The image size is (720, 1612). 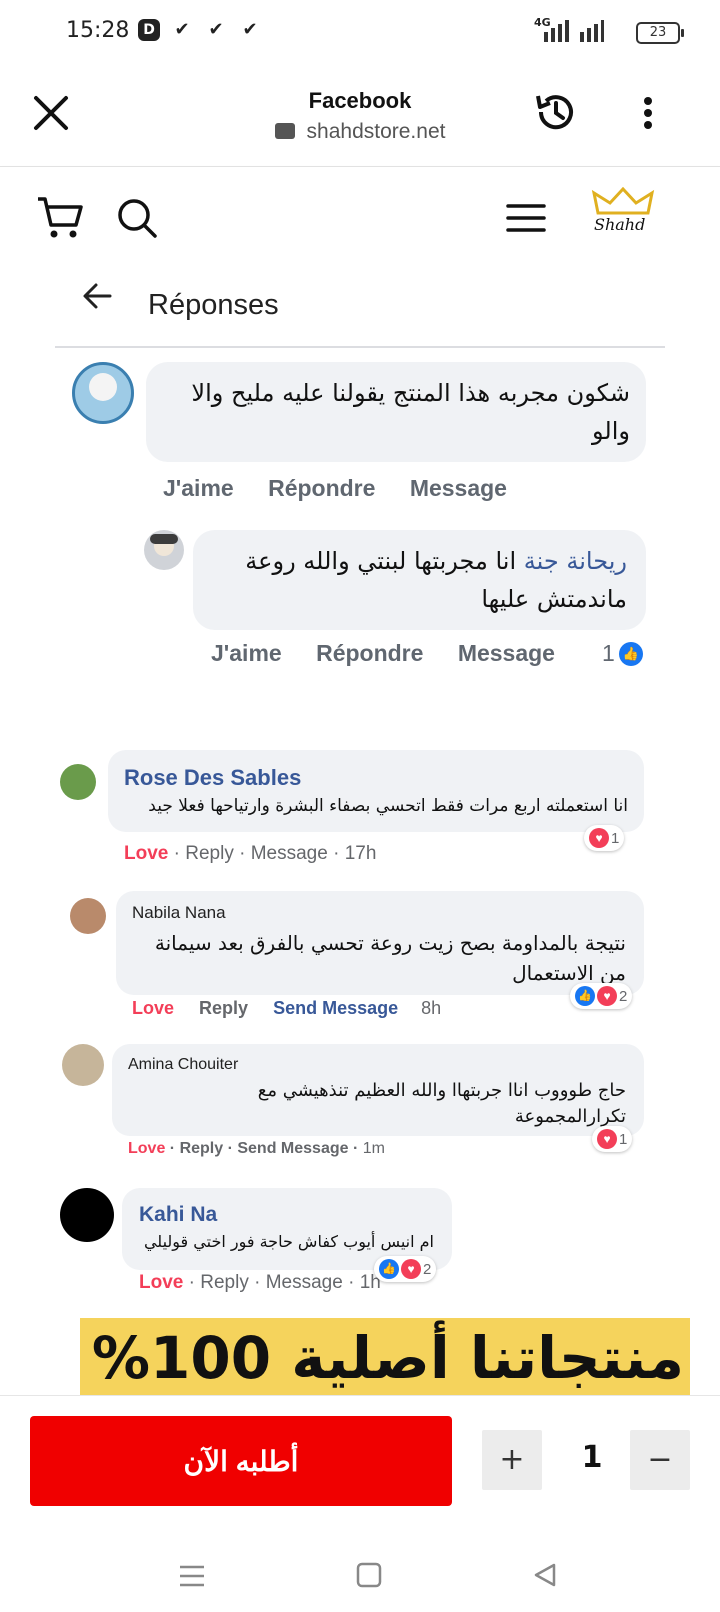 What do you see at coordinates (178, 1214) in the screenshot?
I see `comment-author: Kahi Na` at bounding box center [178, 1214].